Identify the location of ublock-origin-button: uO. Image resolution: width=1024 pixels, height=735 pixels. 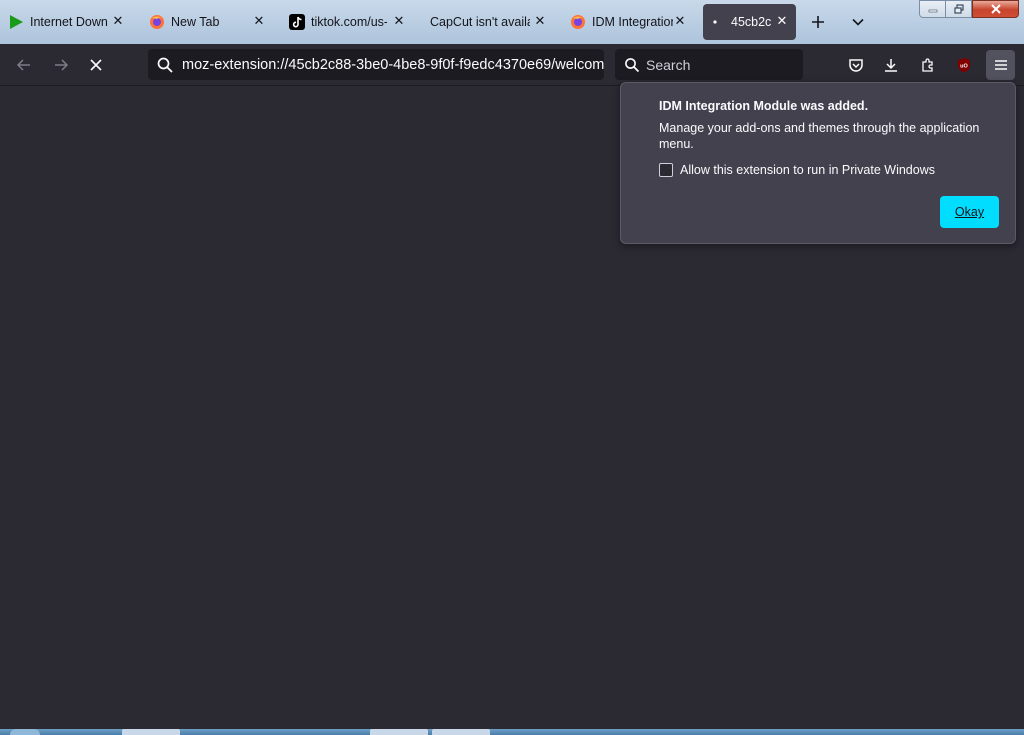
(964, 65).